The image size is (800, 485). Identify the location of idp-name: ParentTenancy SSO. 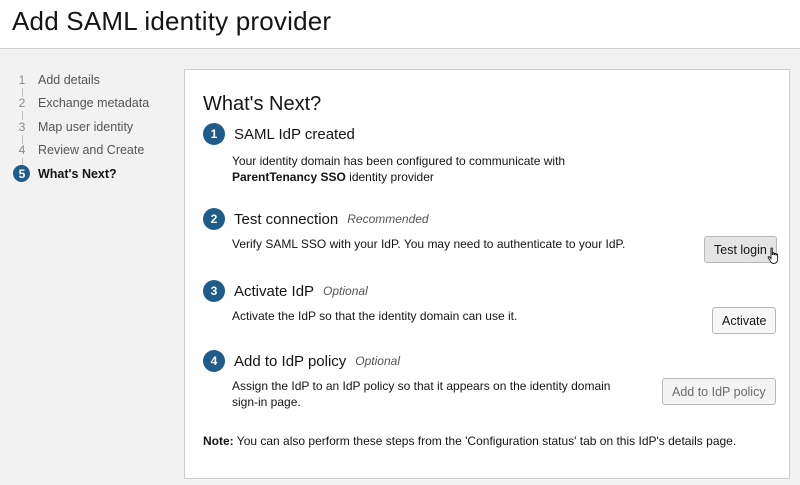
(289, 176).